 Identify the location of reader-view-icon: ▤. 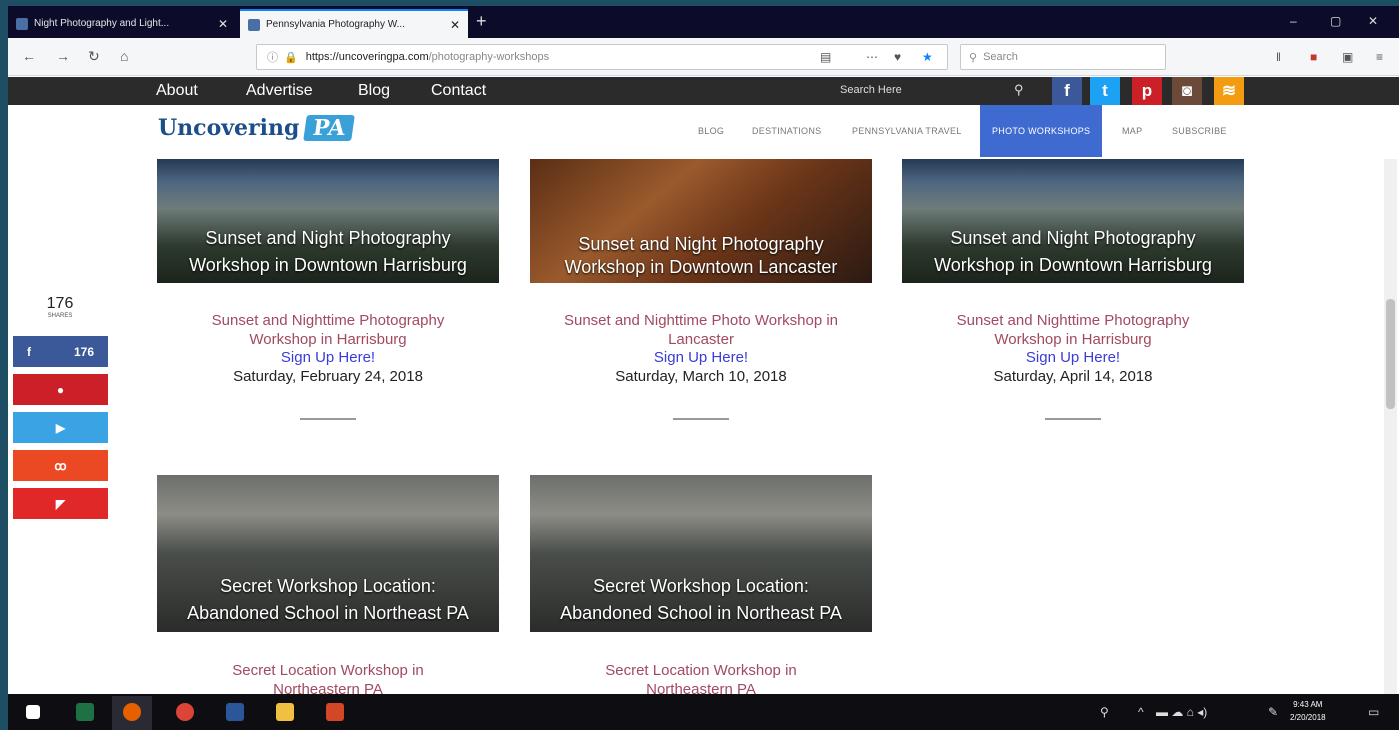
(825, 57).